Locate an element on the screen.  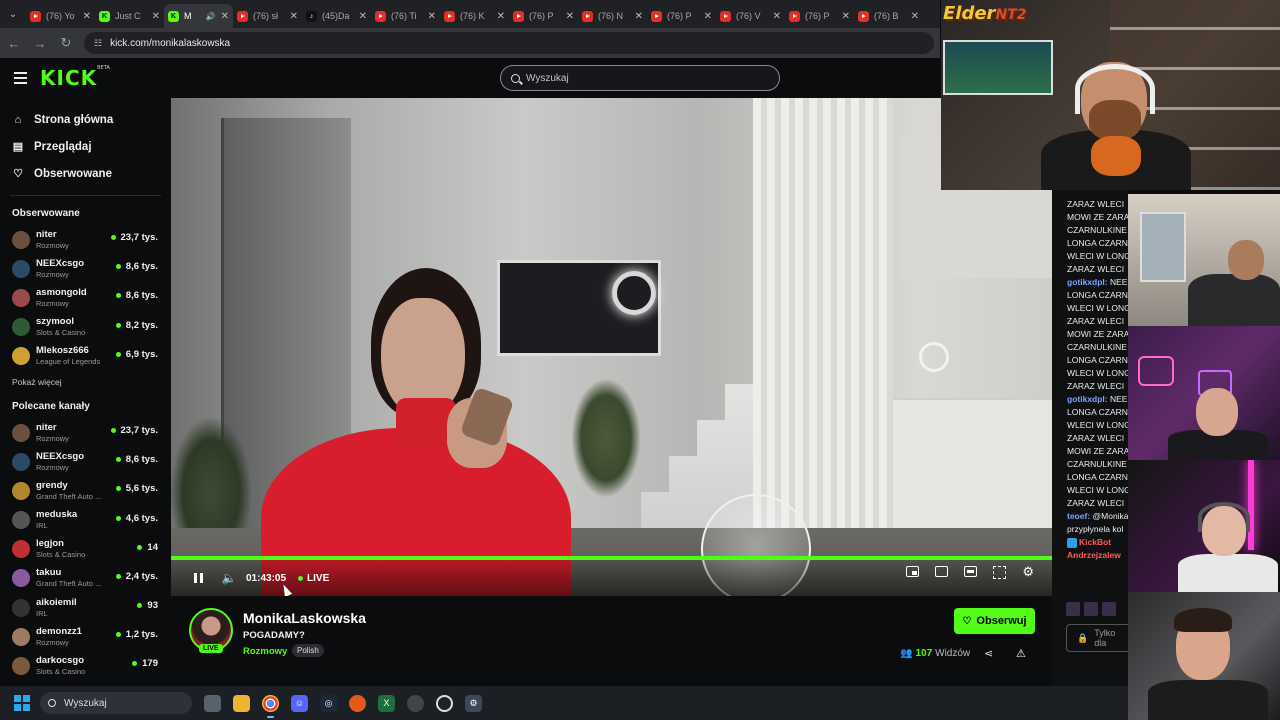
youtube-favicon-icon is located at coordinates (794, 16).